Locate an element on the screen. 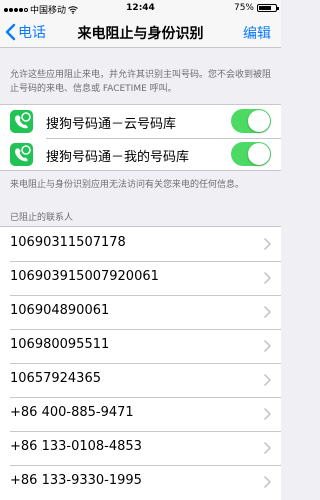  app-label: 搜狗号码通－云号码库 is located at coordinates (111, 124).